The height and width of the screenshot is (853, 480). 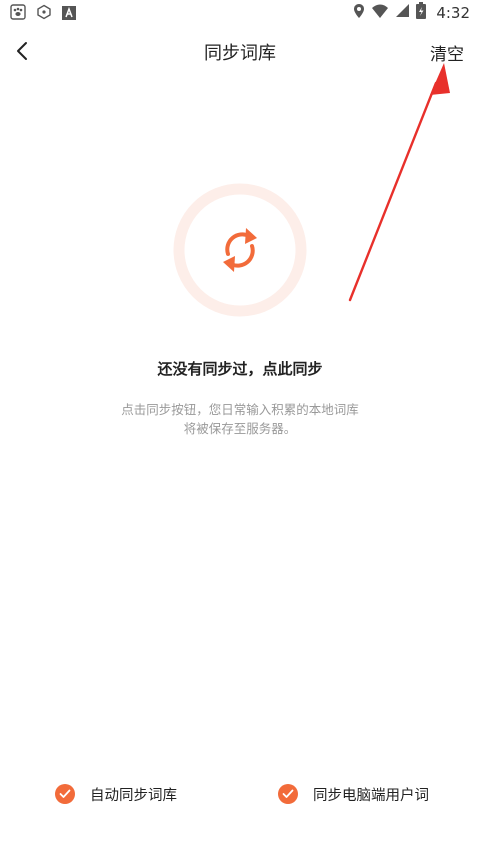 I want to click on auto-sync-option: 自动同步词库, so click(x=116, y=794).